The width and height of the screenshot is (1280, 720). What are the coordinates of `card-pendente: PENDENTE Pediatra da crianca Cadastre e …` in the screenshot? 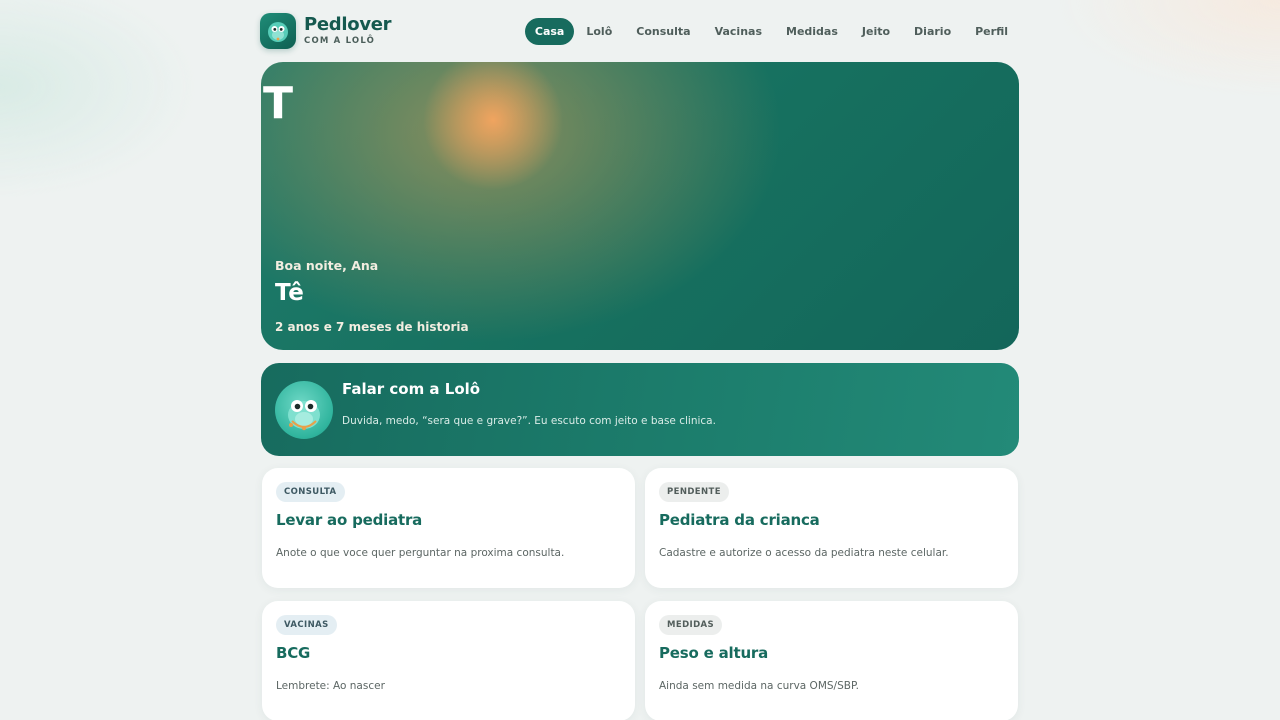 It's located at (831, 528).